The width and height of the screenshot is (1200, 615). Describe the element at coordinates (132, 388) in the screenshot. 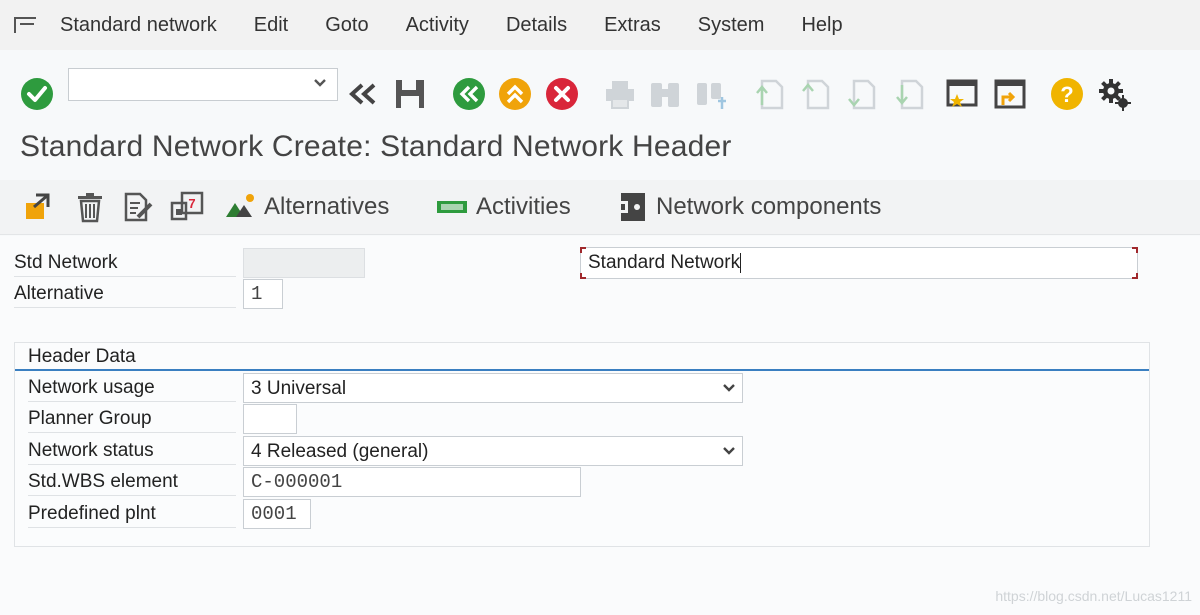

I see `network-usage-label: Network usage` at that location.